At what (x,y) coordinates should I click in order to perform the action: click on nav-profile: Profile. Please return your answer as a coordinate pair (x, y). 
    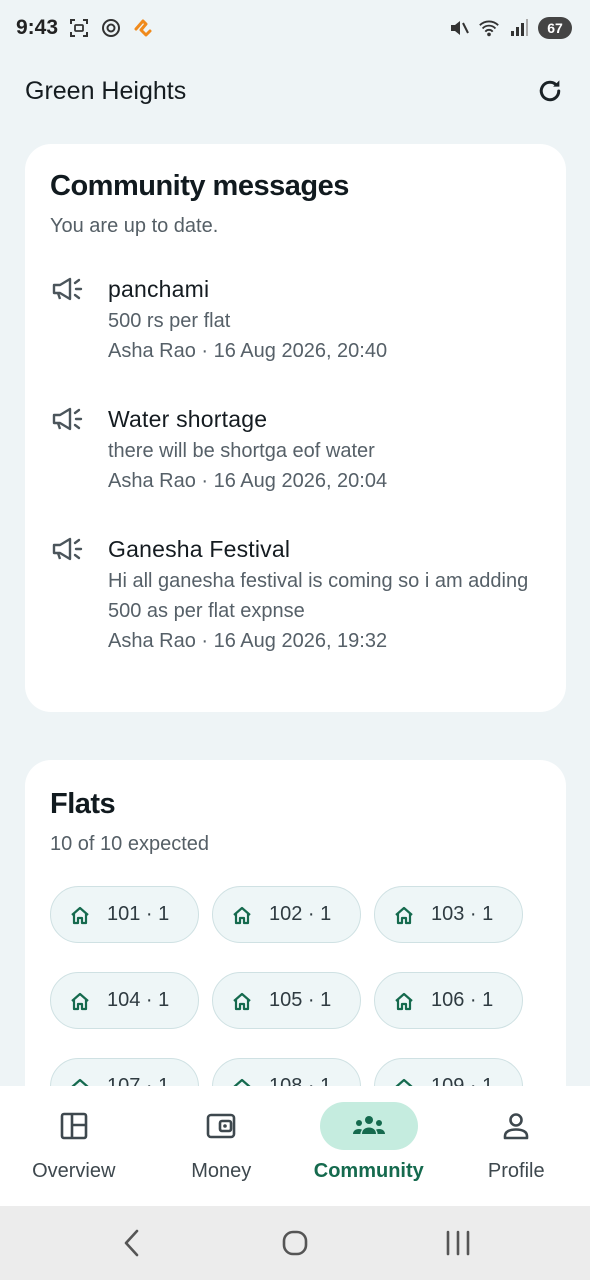
    Looking at the image, I should click on (516, 1154).